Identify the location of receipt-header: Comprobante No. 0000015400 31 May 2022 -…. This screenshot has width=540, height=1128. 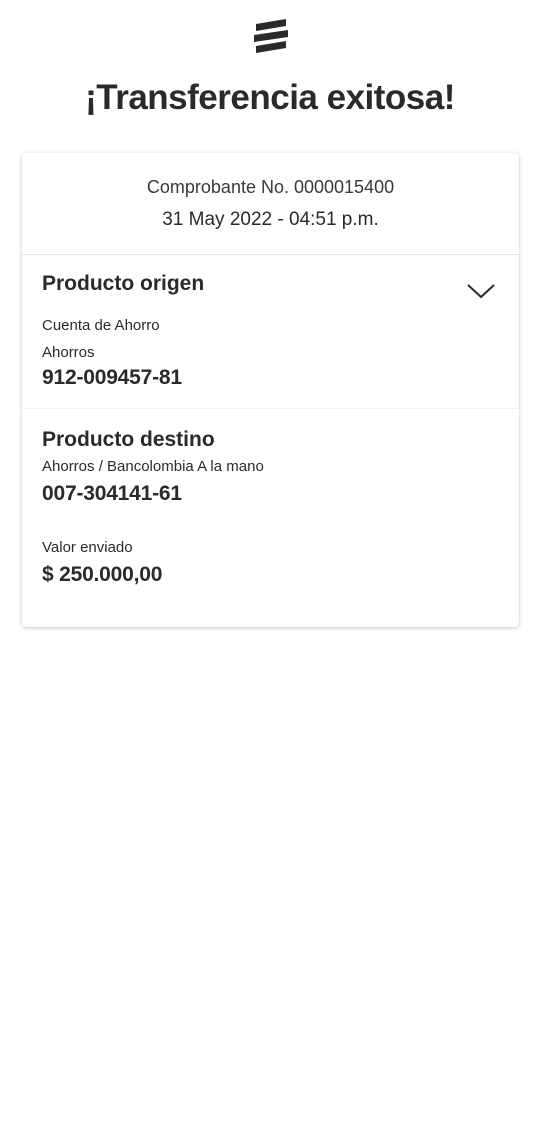
(270, 204).